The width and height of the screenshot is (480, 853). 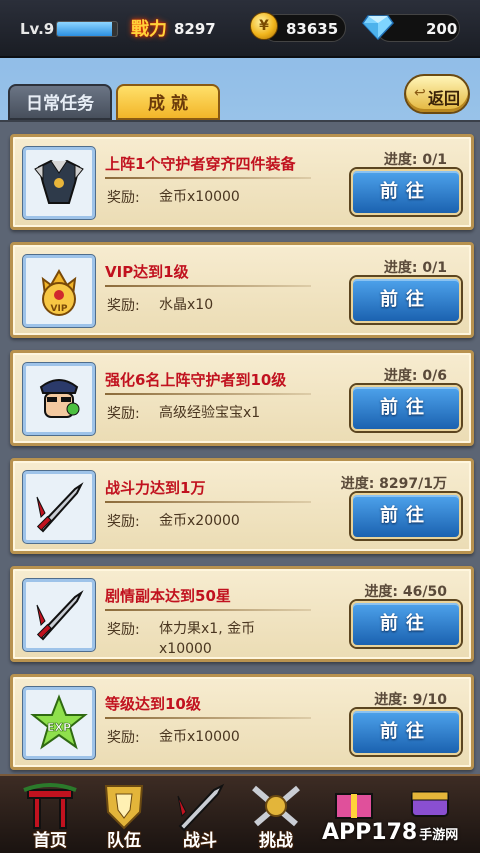 I want to click on reward-text: 金币x20000, so click(x=199, y=521).